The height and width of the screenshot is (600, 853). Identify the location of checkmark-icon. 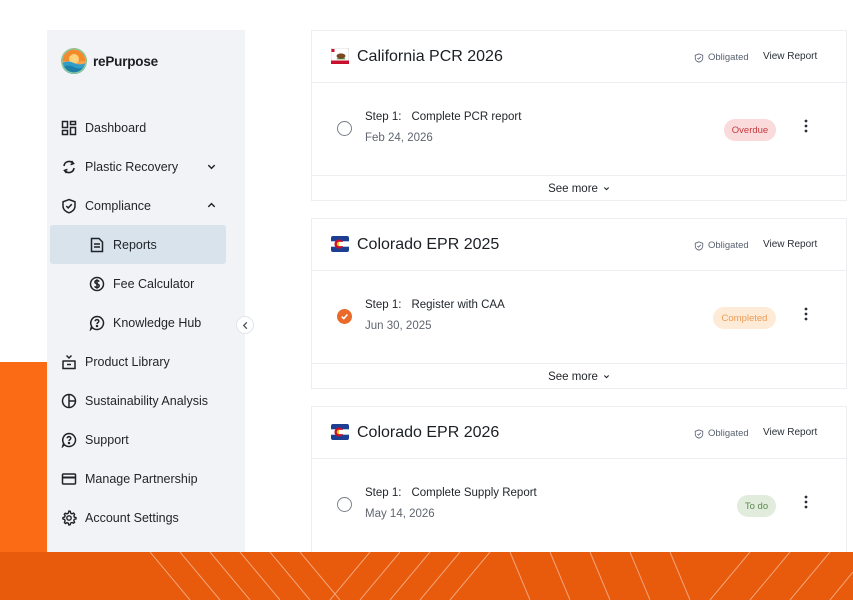
(344, 316).